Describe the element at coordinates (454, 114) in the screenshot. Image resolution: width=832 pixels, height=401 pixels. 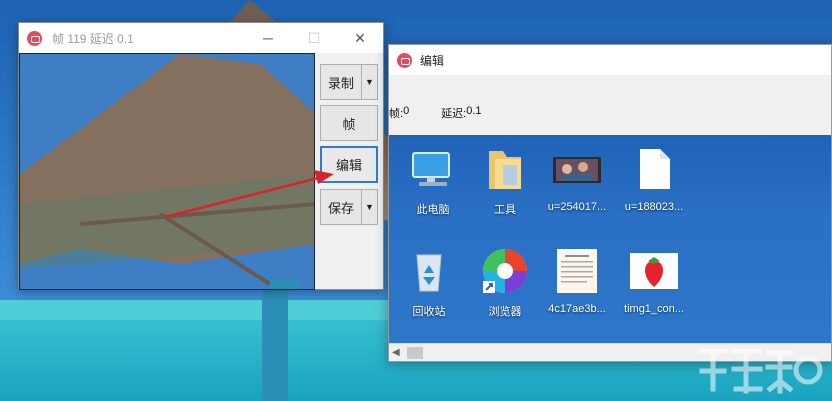
I see `delay-label: 延迟:` at that location.